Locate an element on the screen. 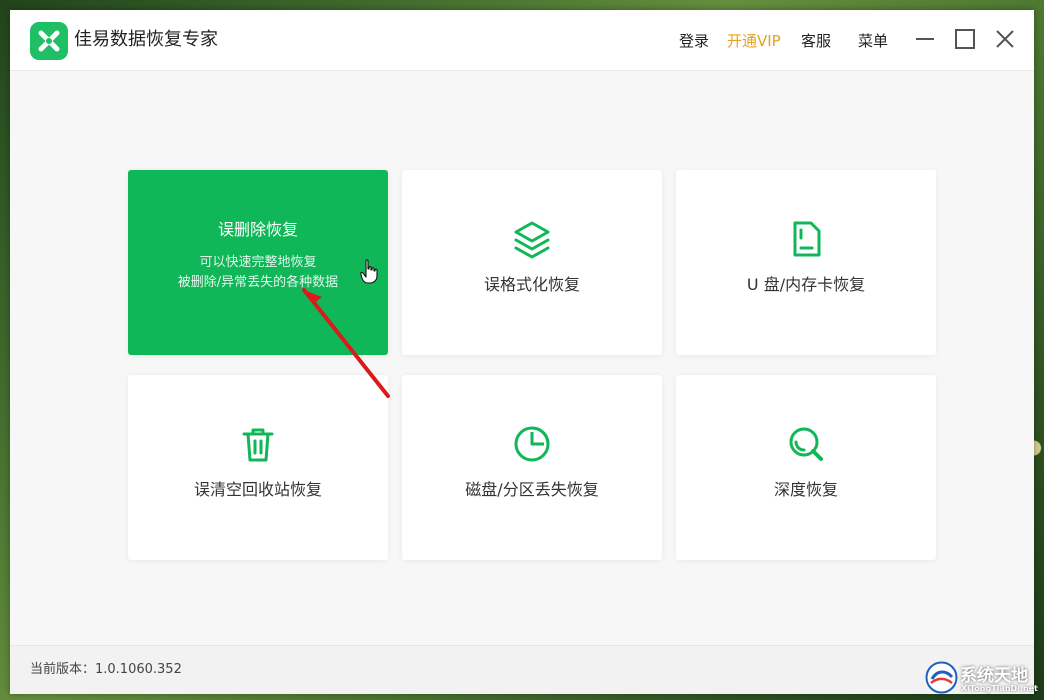 This screenshot has width=1044, height=700. sd-card-icon is located at coordinates (807, 239).